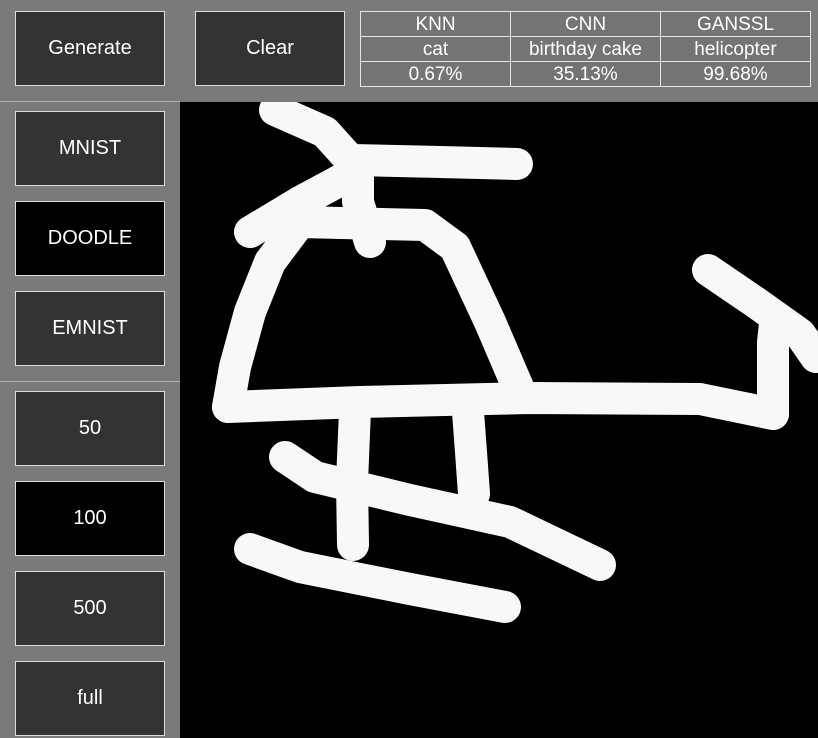 Image resolution: width=818 pixels, height=738 pixels. What do you see at coordinates (90, 48) in the screenshot?
I see `generate-button: Generate` at bounding box center [90, 48].